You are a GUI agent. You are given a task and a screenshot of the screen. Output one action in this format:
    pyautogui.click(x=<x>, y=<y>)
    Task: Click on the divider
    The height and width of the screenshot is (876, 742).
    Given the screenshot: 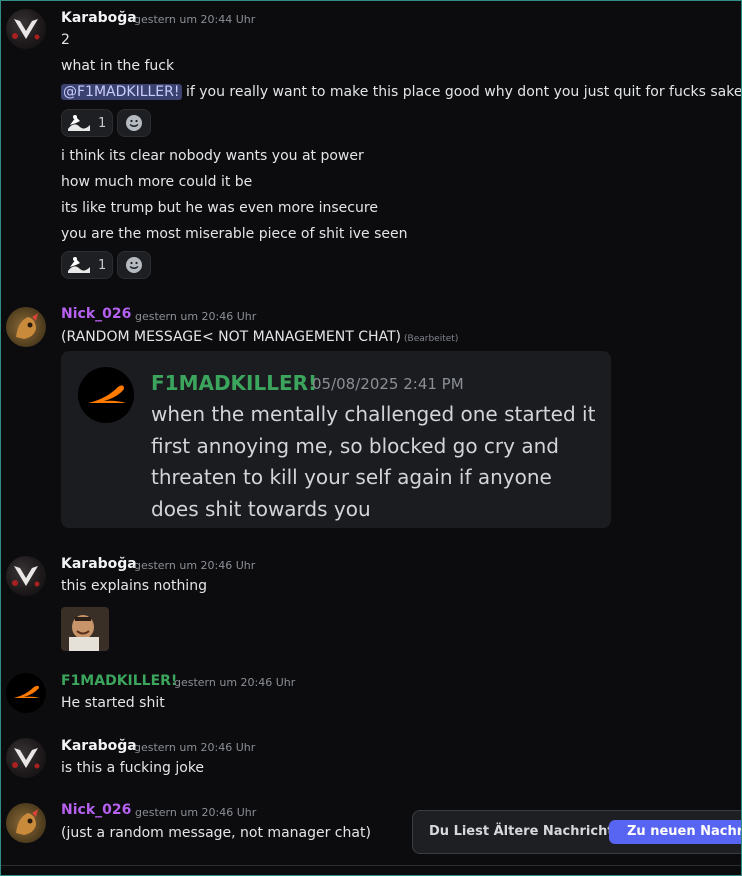 What is the action you would take?
    pyautogui.click(x=371, y=865)
    